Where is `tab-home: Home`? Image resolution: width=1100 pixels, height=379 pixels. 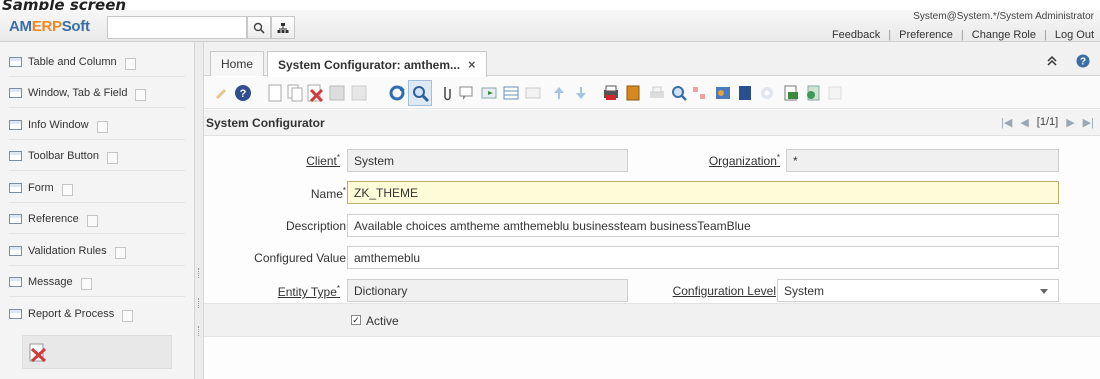
tab-home: Home is located at coordinates (237, 63).